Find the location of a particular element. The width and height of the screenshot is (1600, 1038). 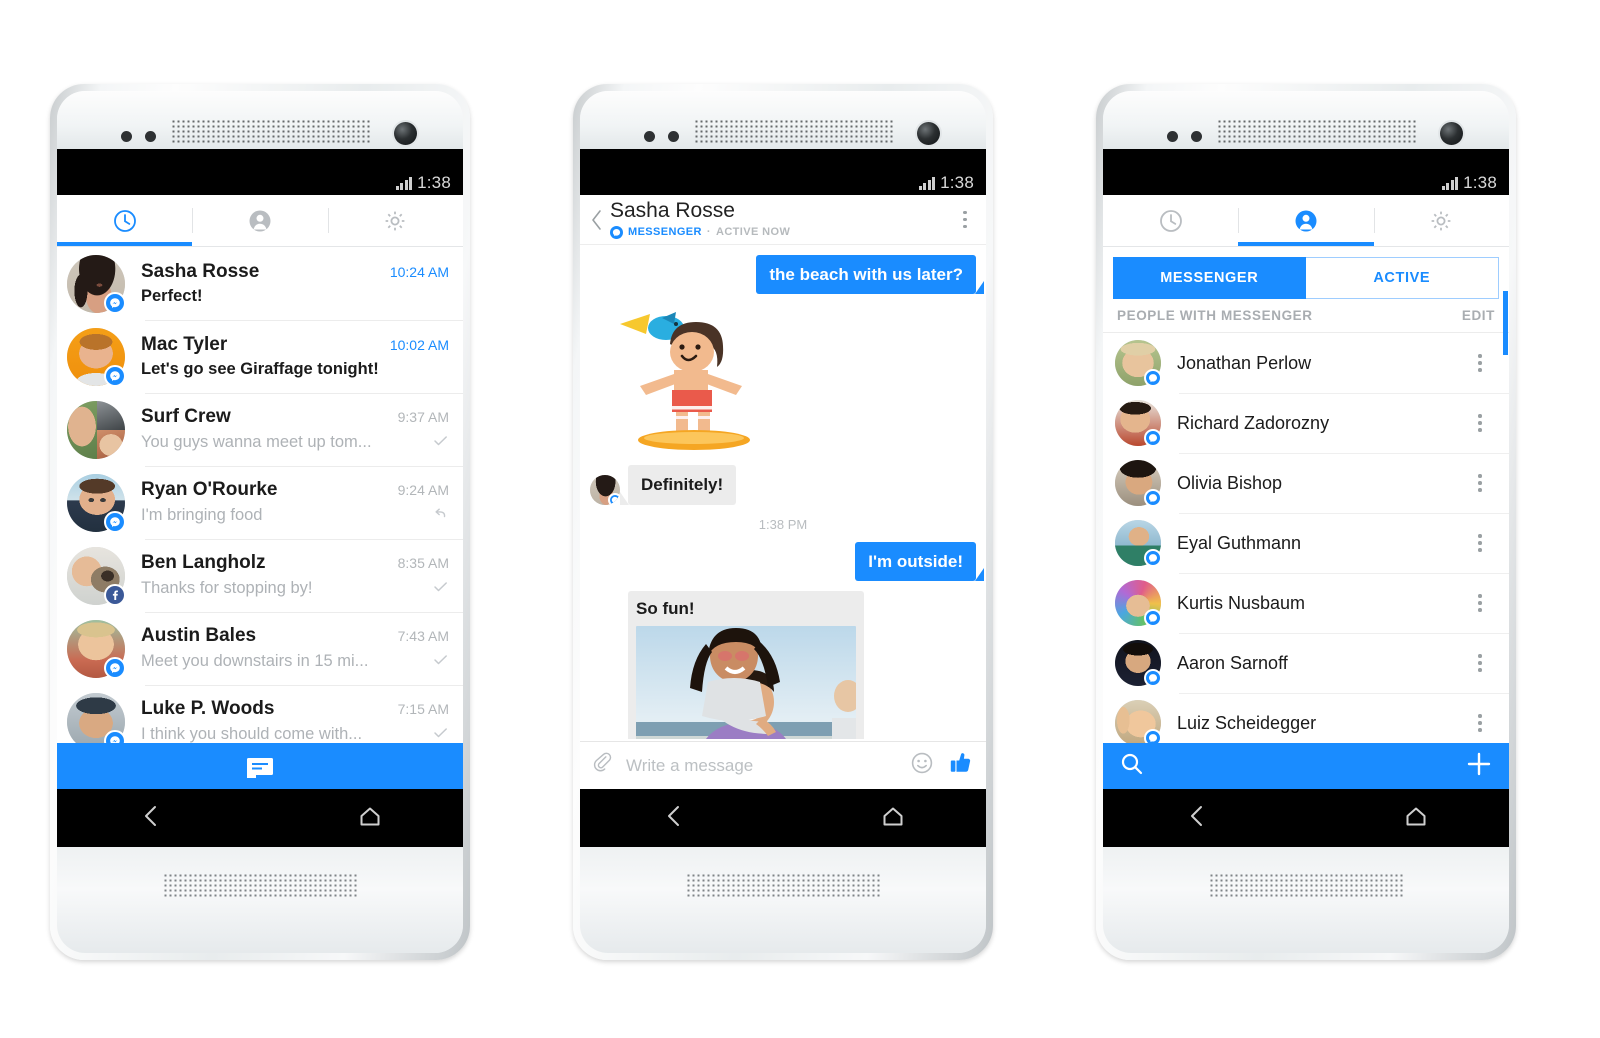

message-bubble-outgoing: I'm outside! is located at coordinates (919, 561).